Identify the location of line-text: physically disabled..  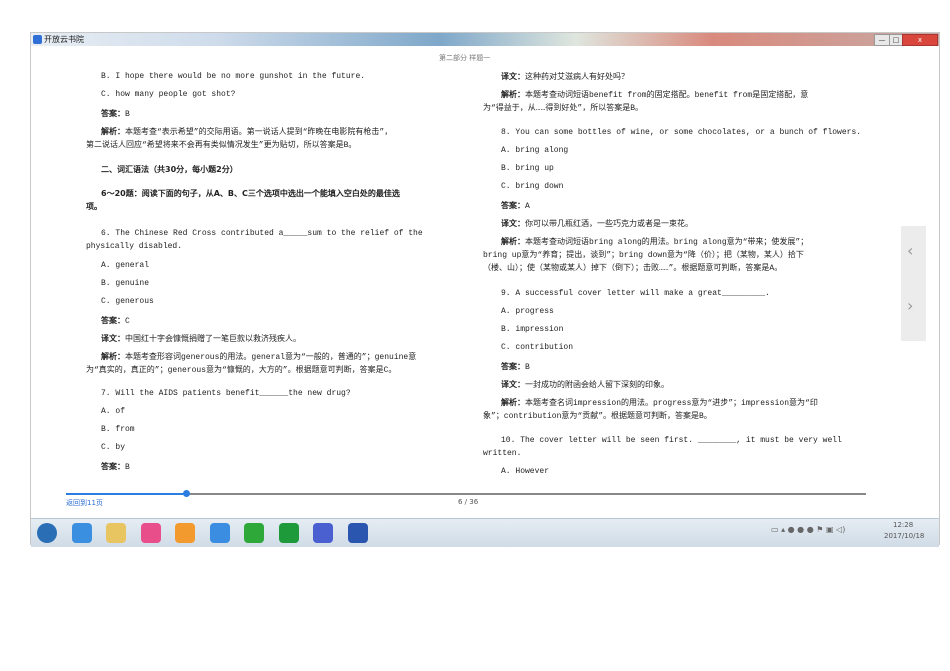
(134, 246).